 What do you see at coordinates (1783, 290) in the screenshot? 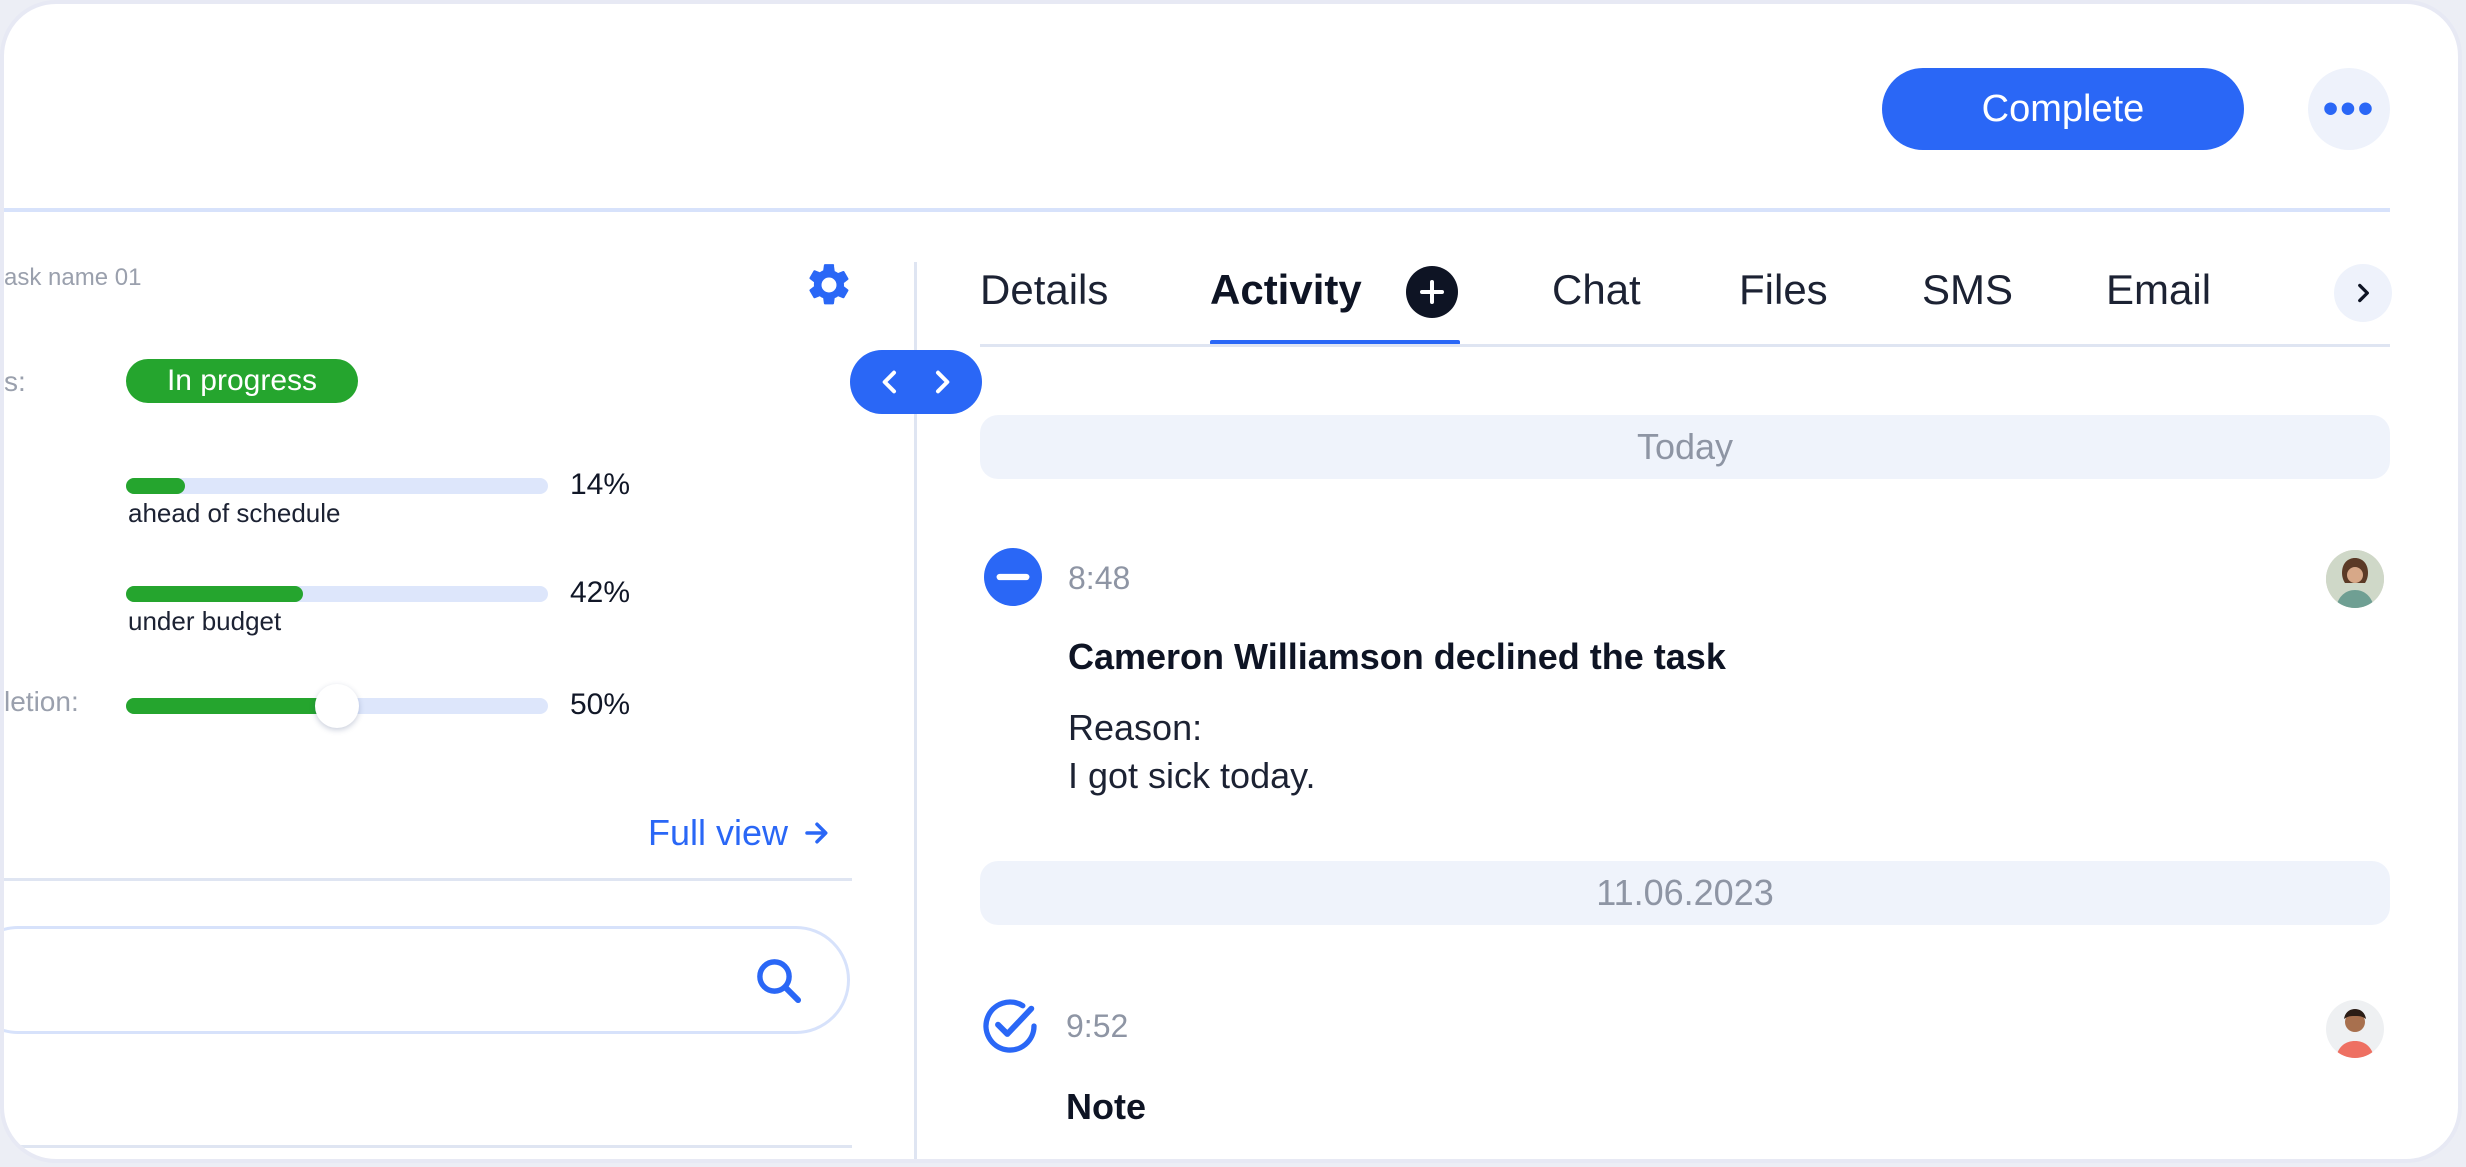
I see `tab-files: Files` at bounding box center [1783, 290].